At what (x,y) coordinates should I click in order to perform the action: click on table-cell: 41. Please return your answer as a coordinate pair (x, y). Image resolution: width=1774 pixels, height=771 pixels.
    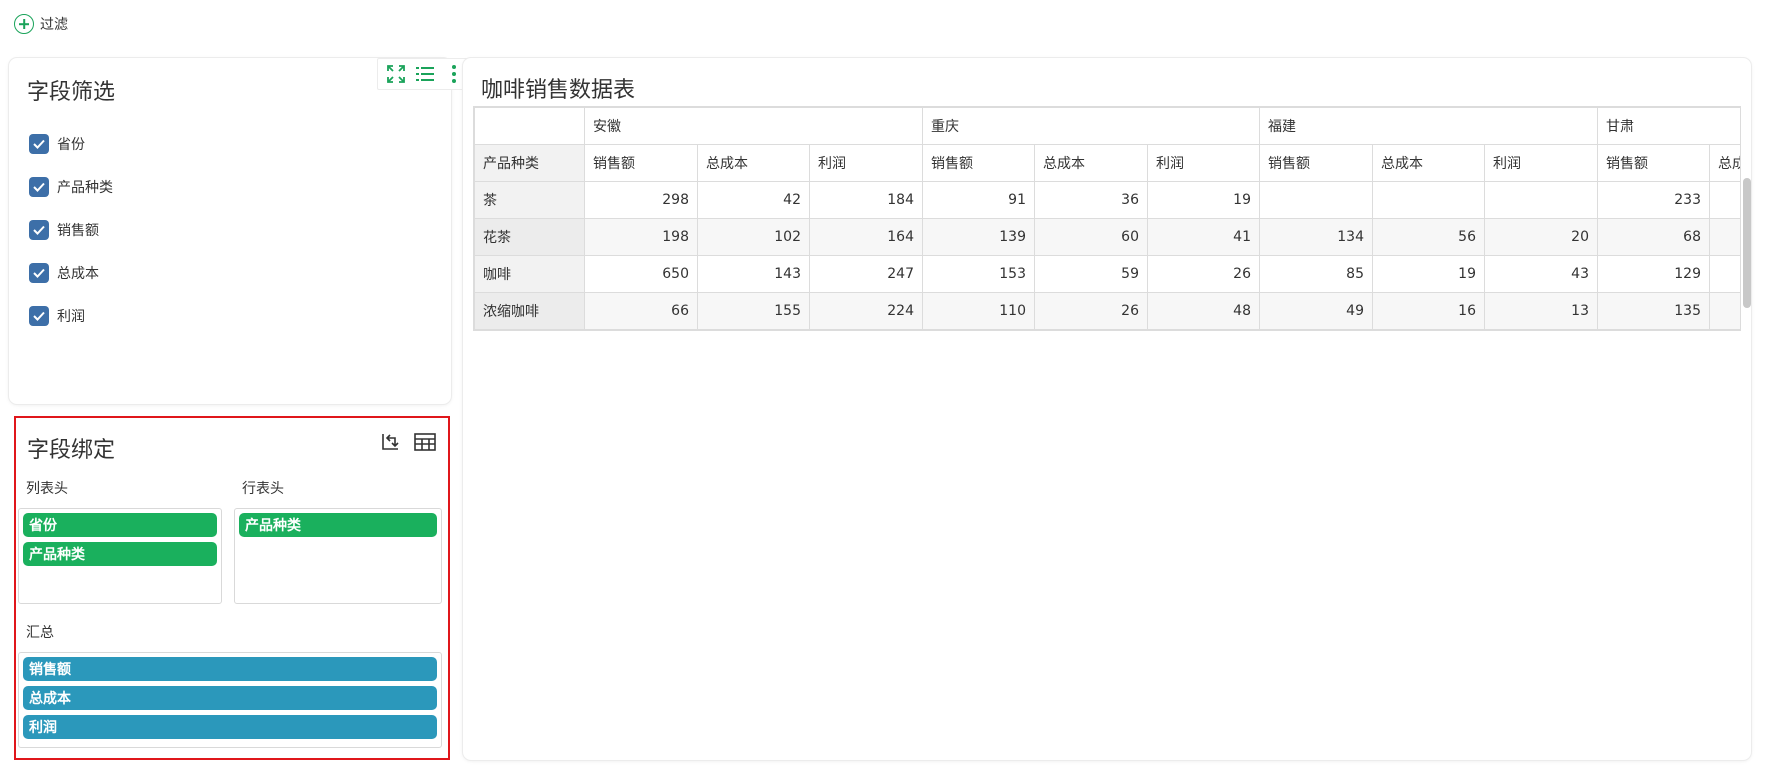
    Looking at the image, I should click on (1203, 237).